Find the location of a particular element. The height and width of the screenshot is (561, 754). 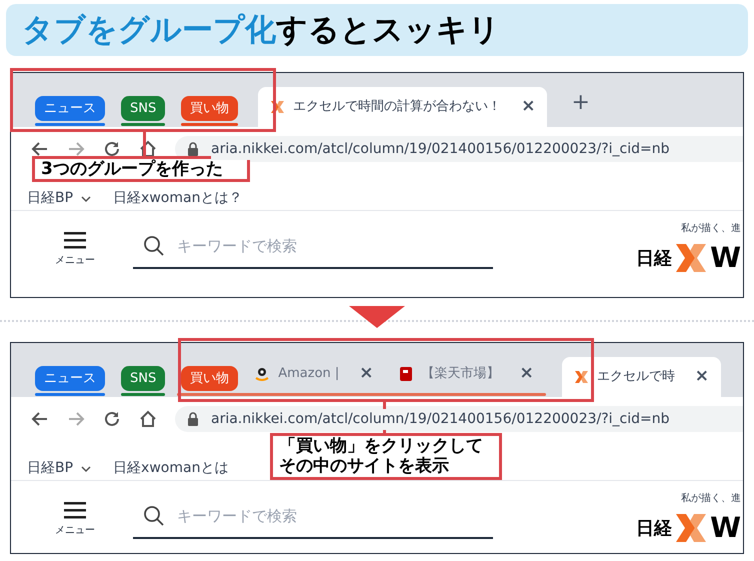

down-arrow-icon is located at coordinates (377, 317).